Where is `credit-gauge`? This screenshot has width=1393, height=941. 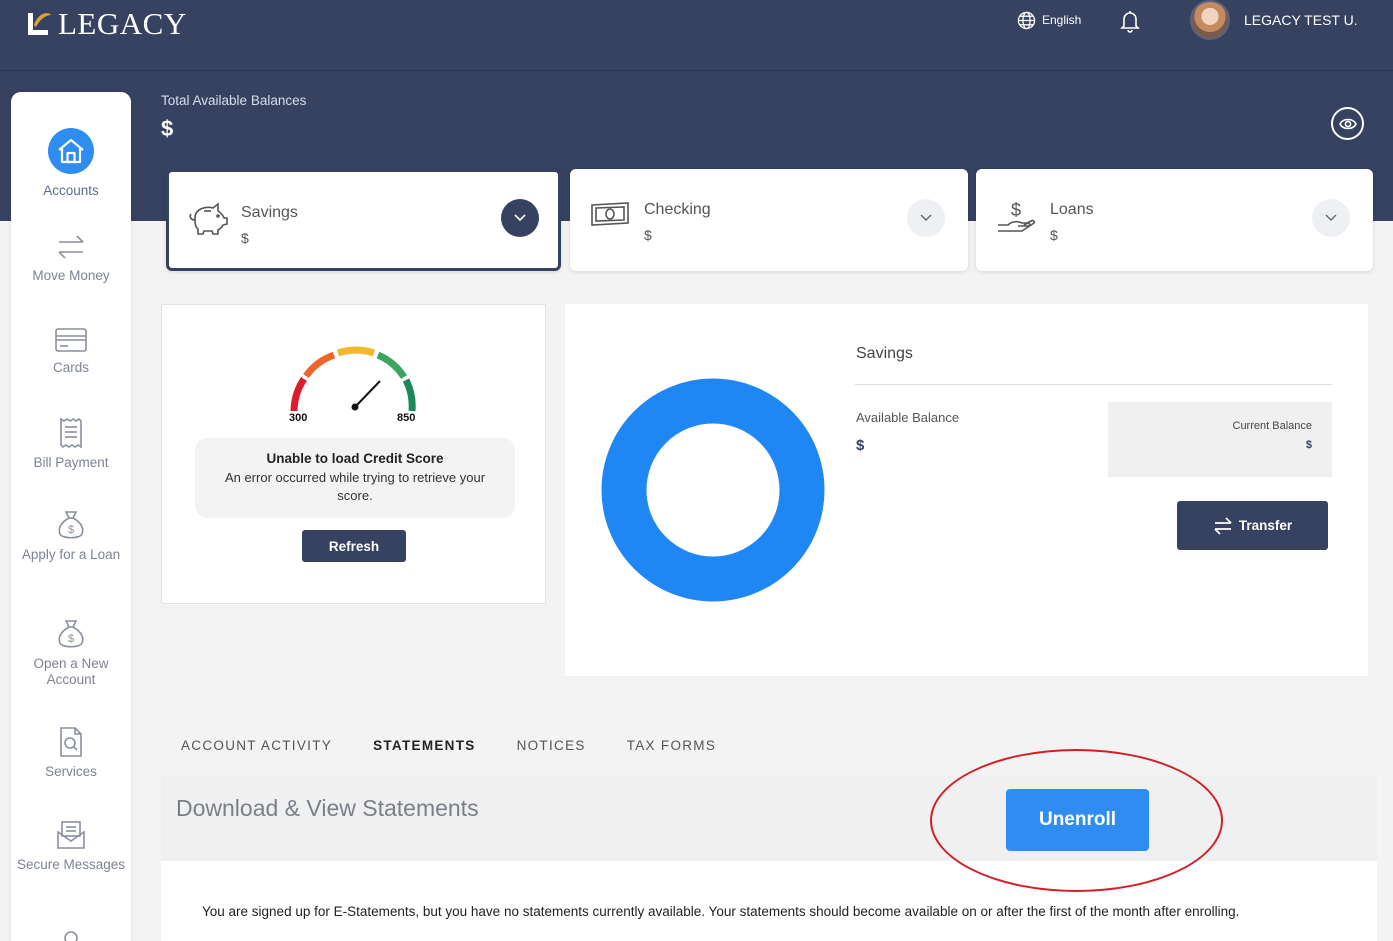 credit-gauge is located at coordinates (353, 379).